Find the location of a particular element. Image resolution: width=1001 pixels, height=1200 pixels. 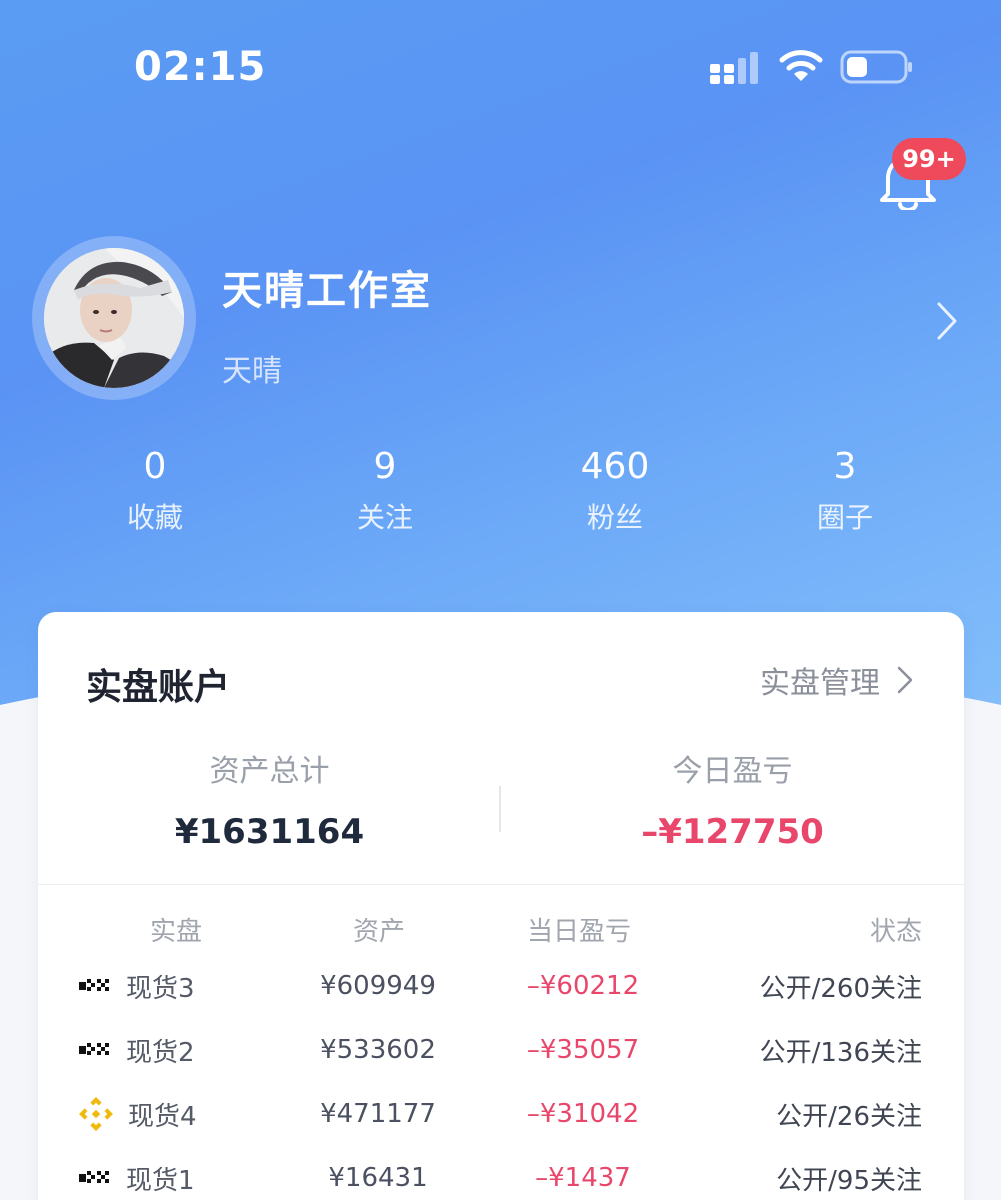

header-account: 实盘 is located at coordinates (175, 931).